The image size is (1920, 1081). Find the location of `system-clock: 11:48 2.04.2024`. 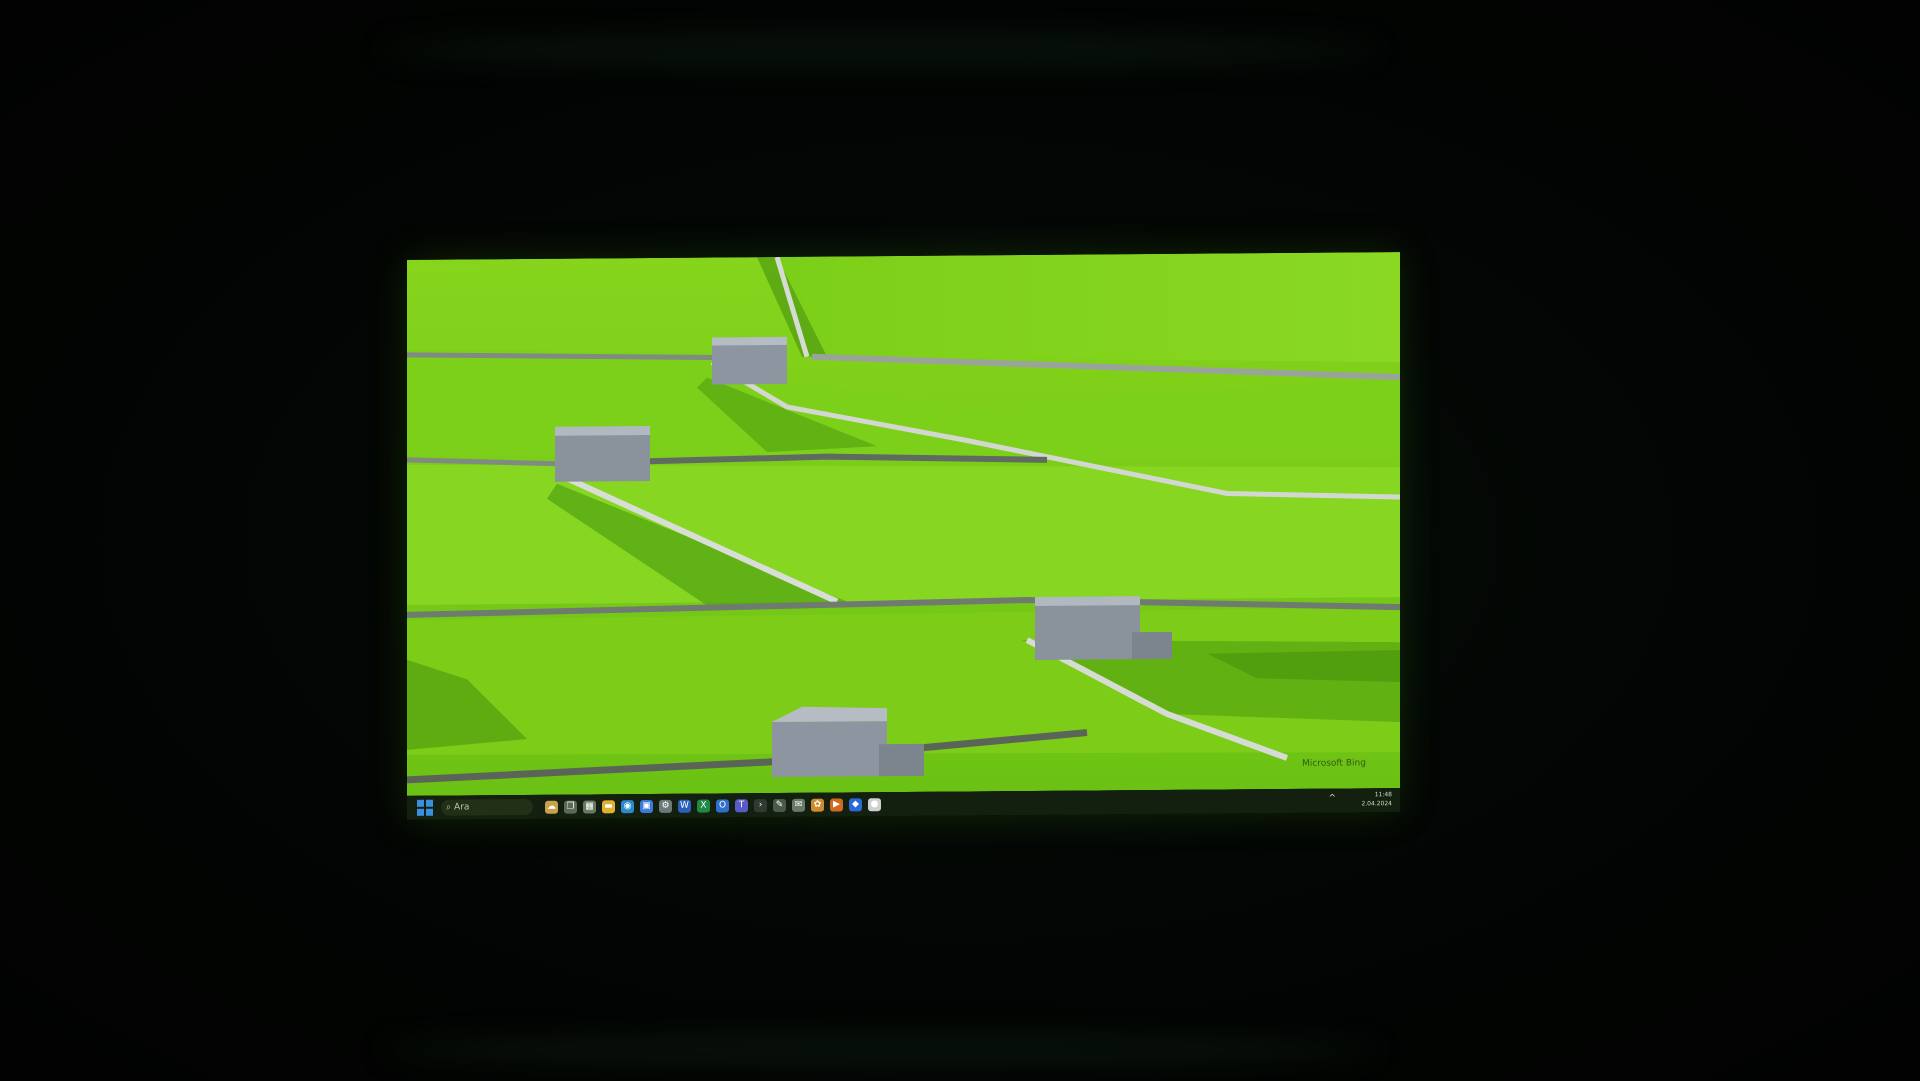

system-clock: 11:48 2.04.2024 is located at coordinates (1376, 799).